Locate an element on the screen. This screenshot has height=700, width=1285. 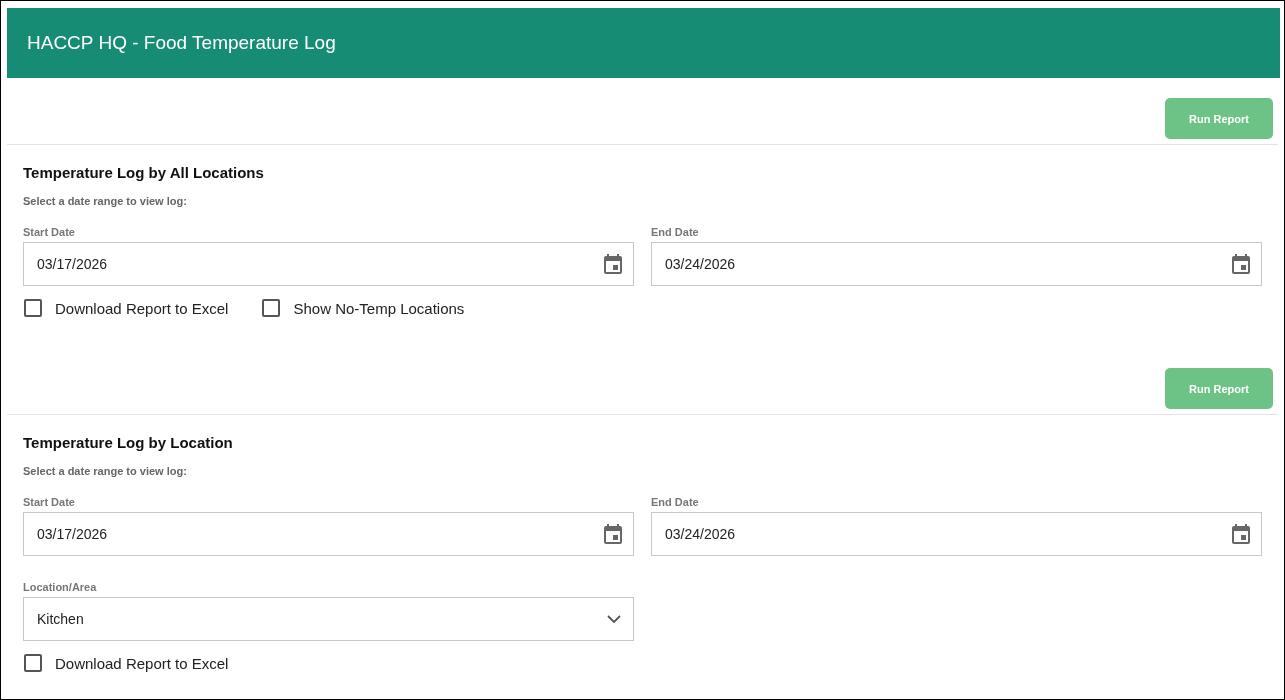
section-title: Temperature Log by Location is located at coordinates (128, 443).